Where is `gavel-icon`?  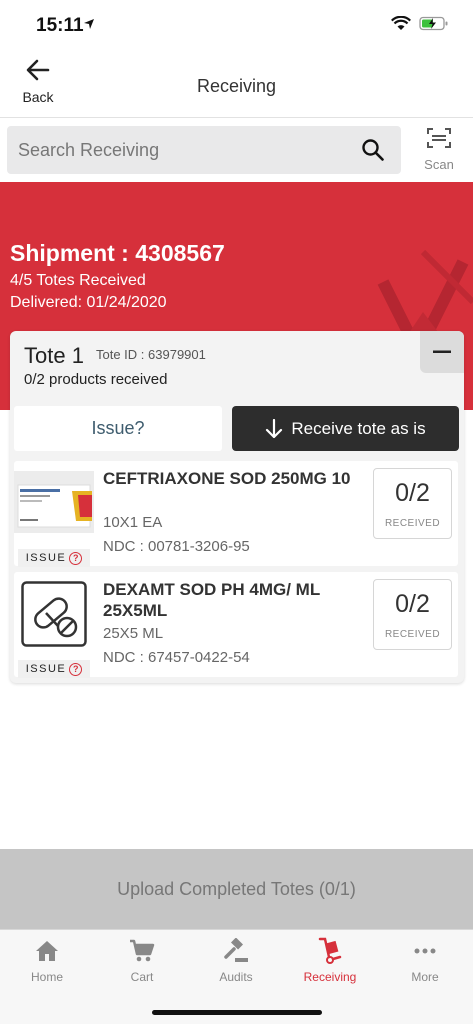 gavel-icon is located at coordinates (236, 950).